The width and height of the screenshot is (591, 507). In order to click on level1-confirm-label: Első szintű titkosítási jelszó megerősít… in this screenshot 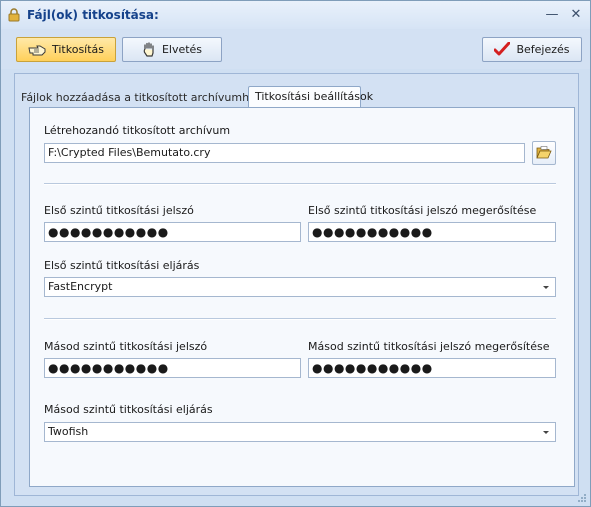, I will do `click(422, 210)`.